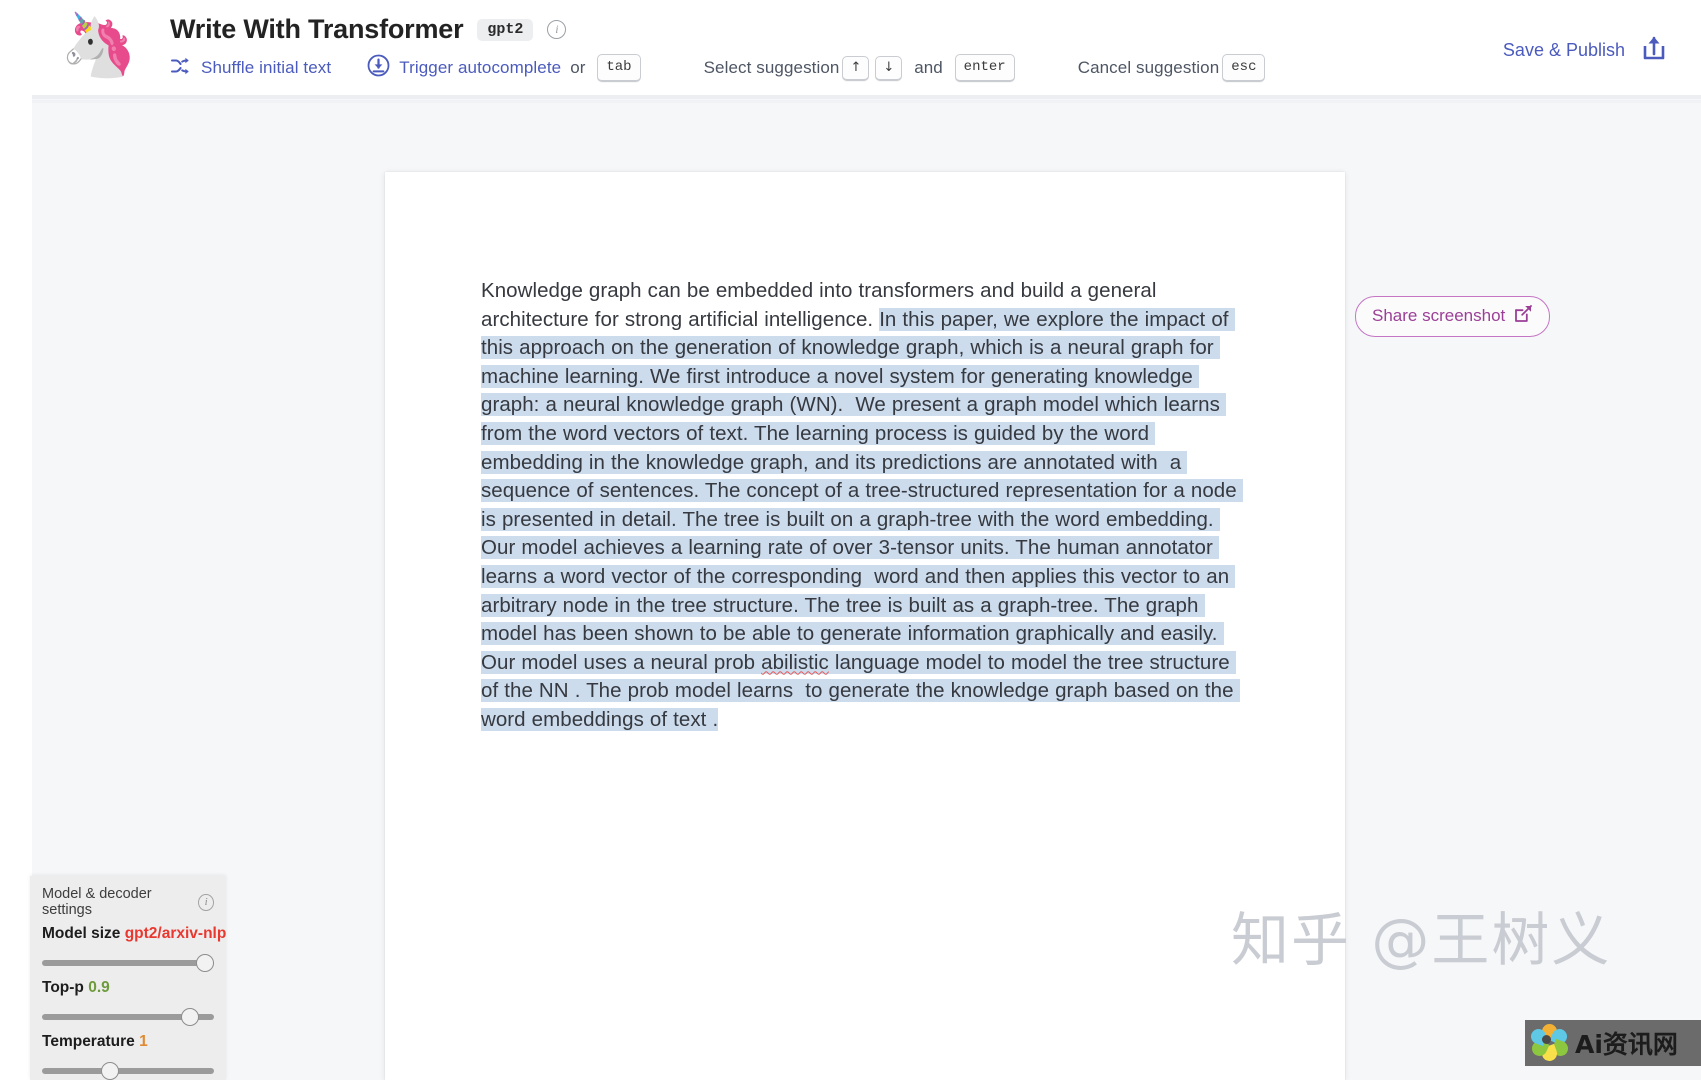 The image size is (1701, 1080). Describe the element at coordinates (63, 987) in the screenshot. I see `setting-label-text: Top-p` at that location.